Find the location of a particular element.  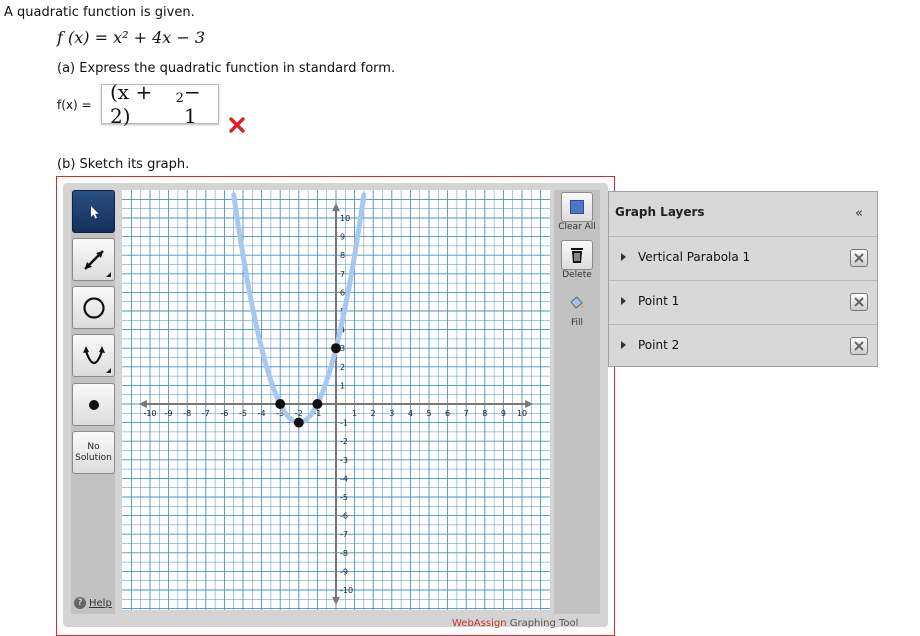

point-tool-button is located at coordinates (93, 404).